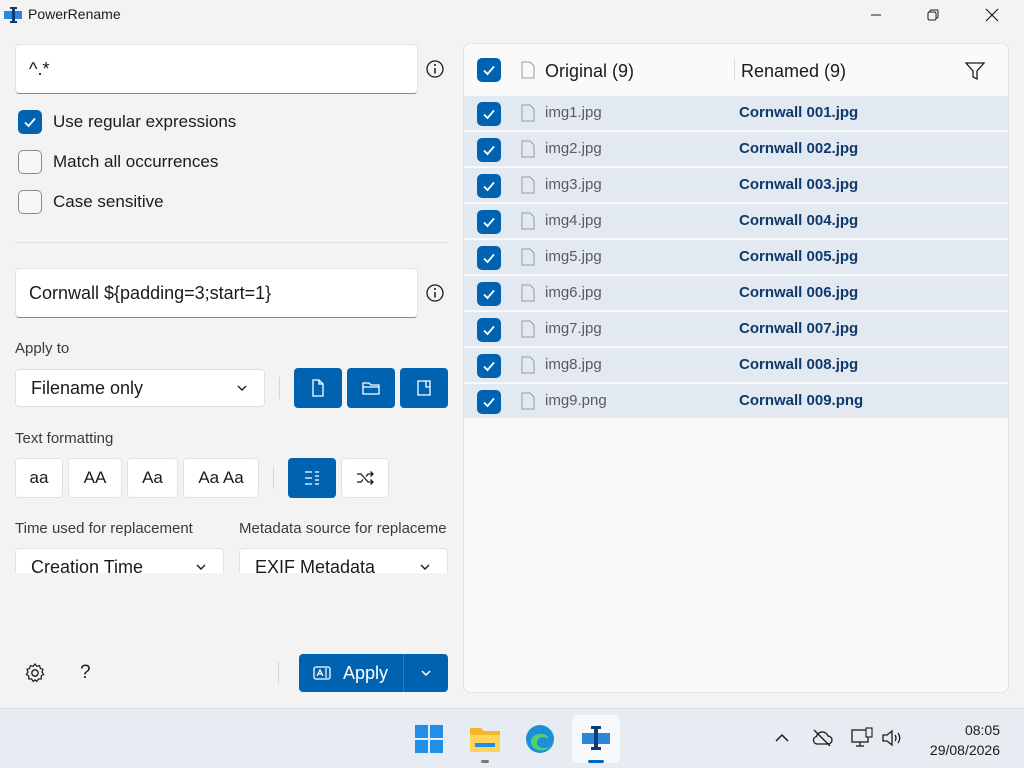 Image resolution: width=1024 pixels, height=768 pixels. I want to click on volume-icon, so click(893, 738).